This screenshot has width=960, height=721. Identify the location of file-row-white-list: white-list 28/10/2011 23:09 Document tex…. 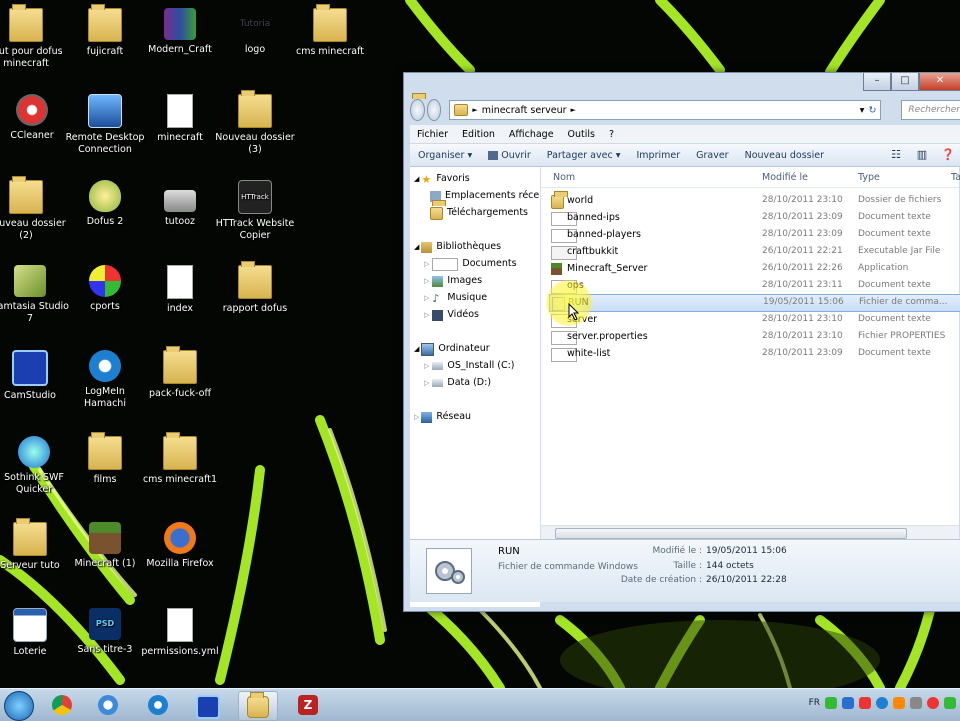
(754, 354).